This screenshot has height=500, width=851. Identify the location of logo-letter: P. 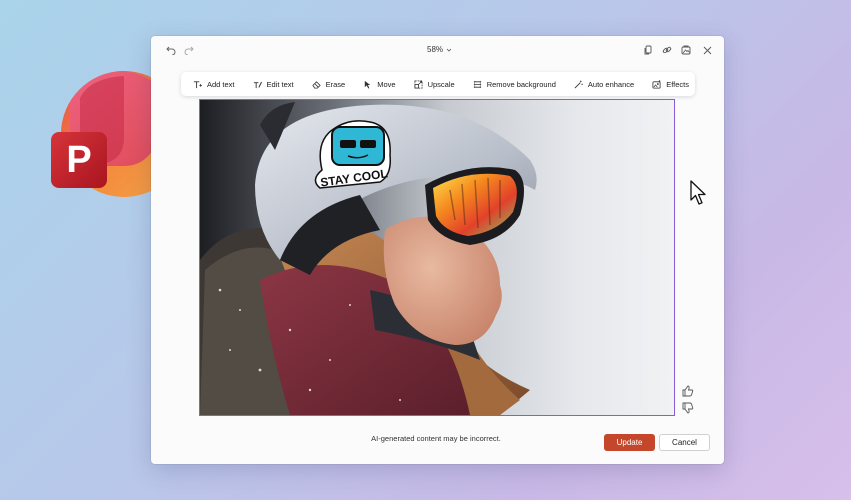
(78, 160).